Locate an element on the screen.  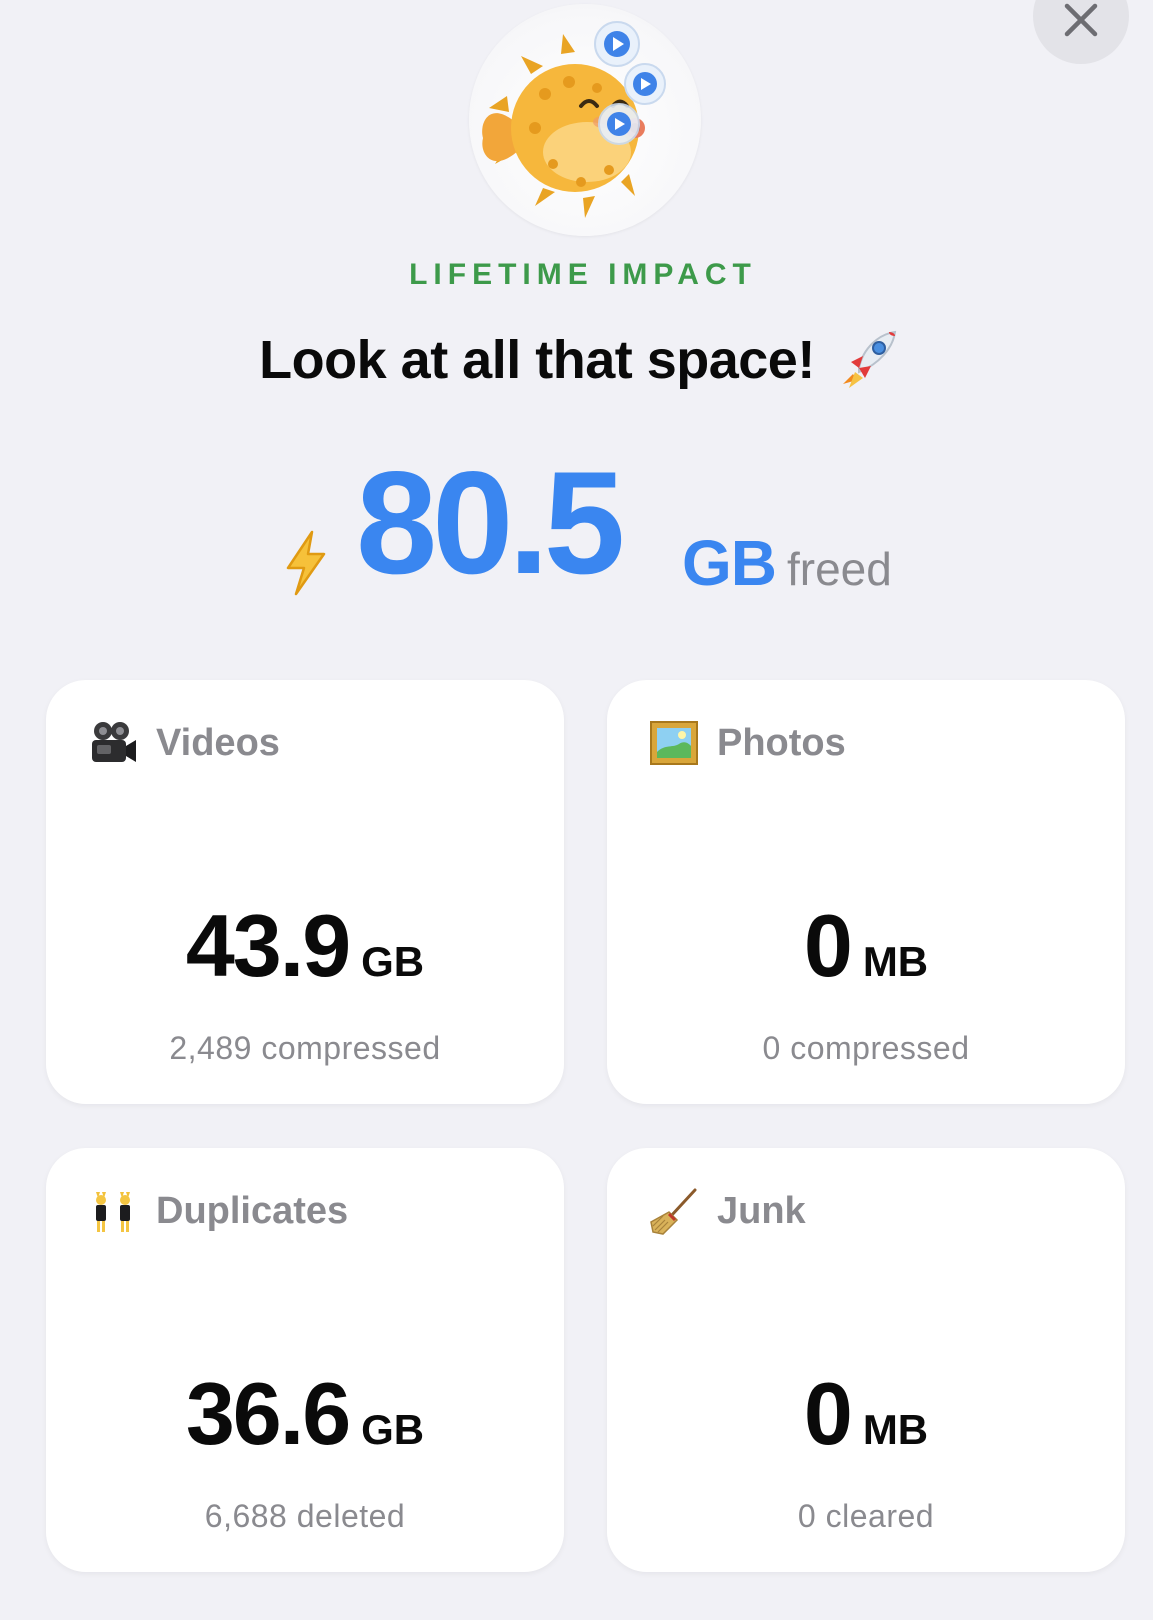
card-value-number: 36.6 is located at coordinates (268, 1413).